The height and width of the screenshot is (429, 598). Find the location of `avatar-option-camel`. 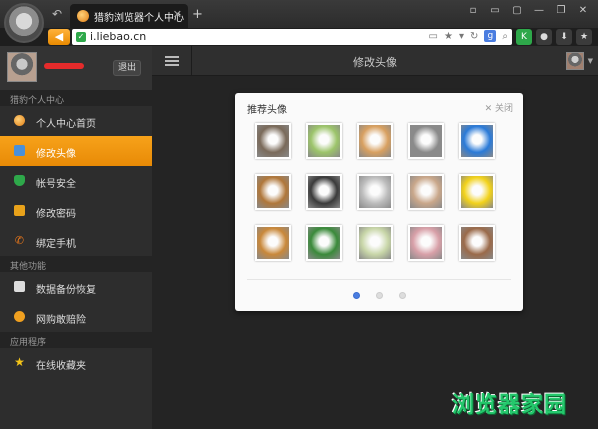

avatar-option-camel is located at coordinates (273, 192).